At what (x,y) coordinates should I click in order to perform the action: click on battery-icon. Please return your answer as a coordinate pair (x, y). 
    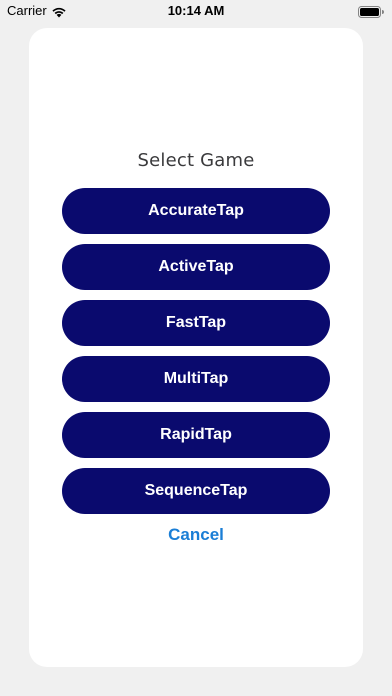
    Looking at the image, I should click on (371, 11).